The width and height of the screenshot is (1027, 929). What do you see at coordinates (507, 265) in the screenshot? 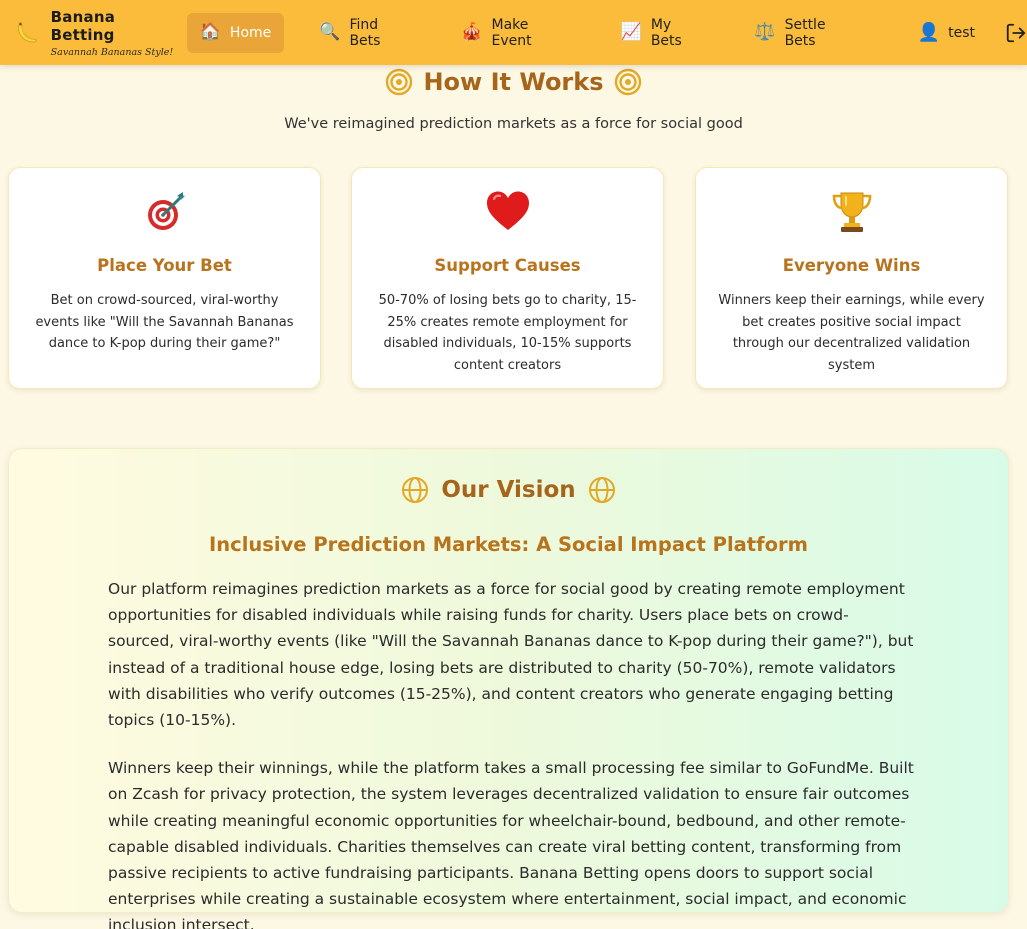
I see `card-title: Support Causes` at bounding box center [507, 265].